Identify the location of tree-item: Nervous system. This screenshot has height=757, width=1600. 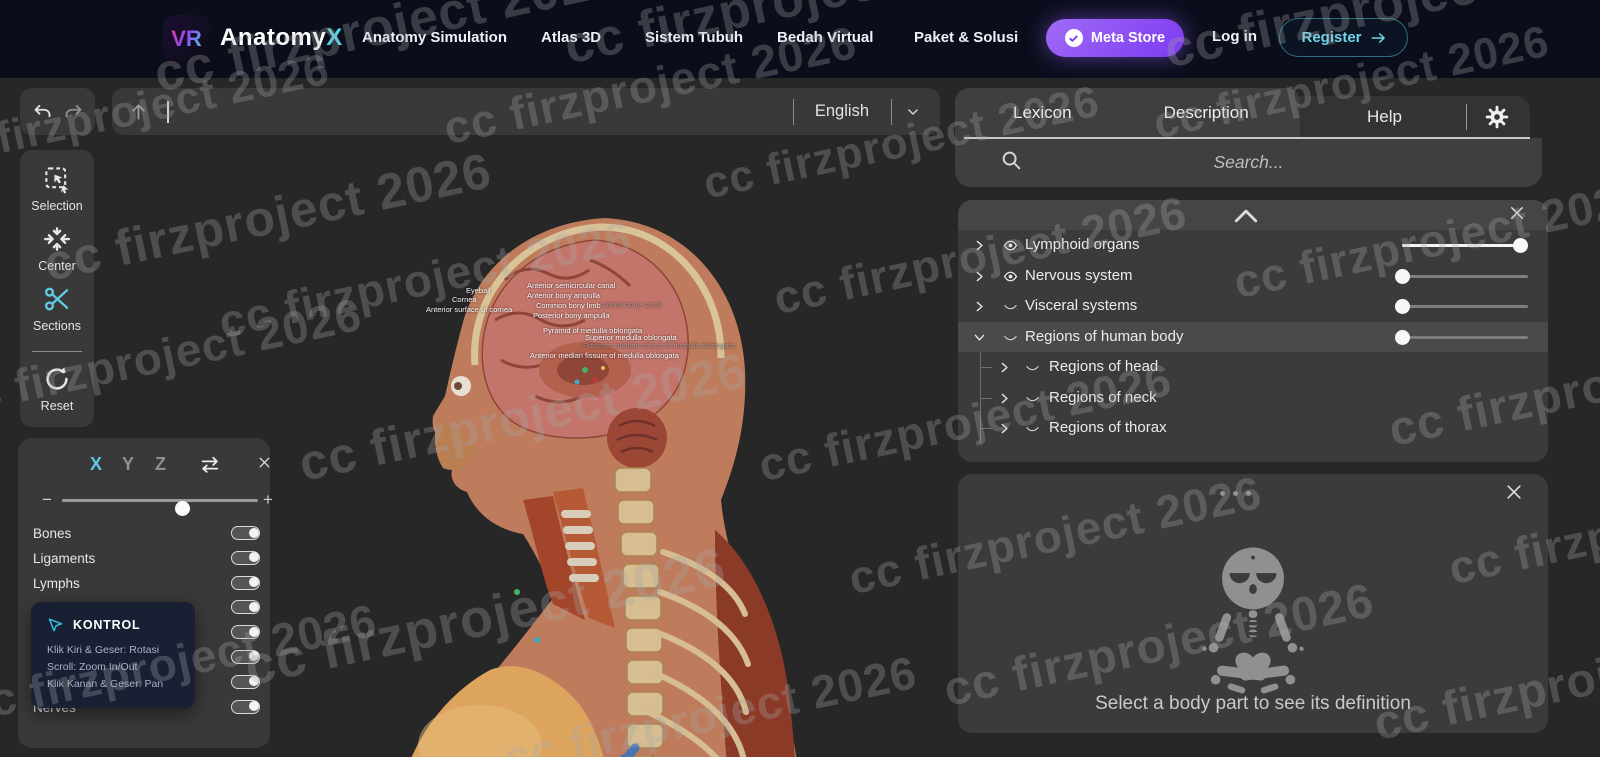
(1253, 276).